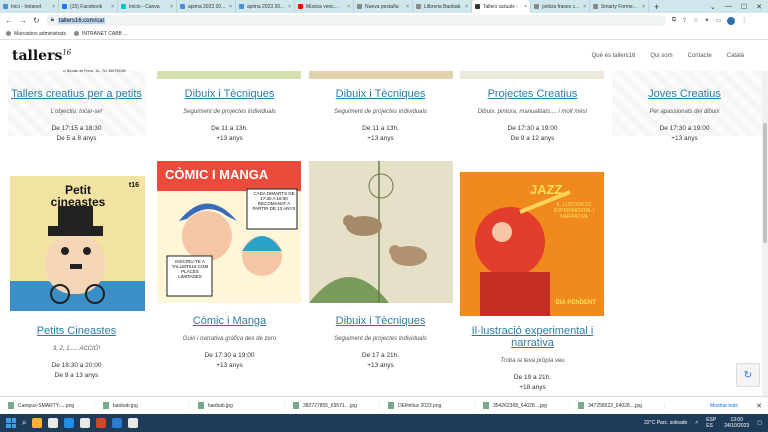 This screenshot has height=432, width=768. I want to click on download-item: 382727855_69571....jpg, so click(332, 405).